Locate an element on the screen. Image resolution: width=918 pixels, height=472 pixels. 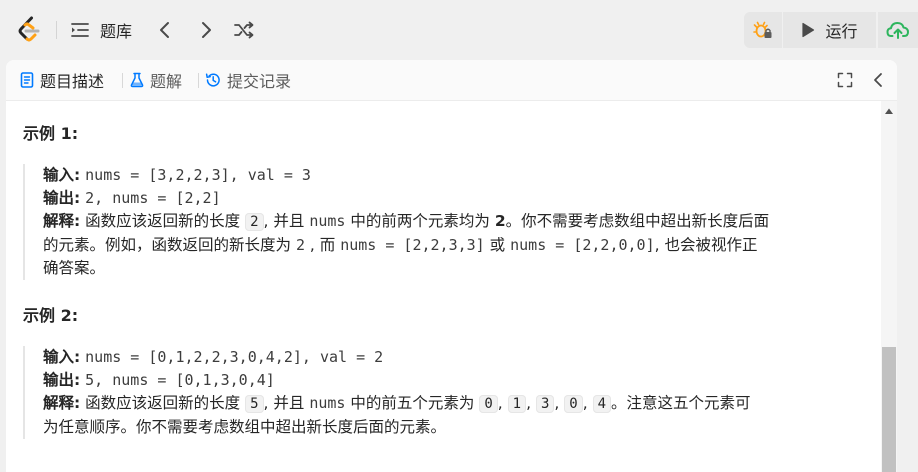
shuffle-icon is located at coordinates (244, 30).